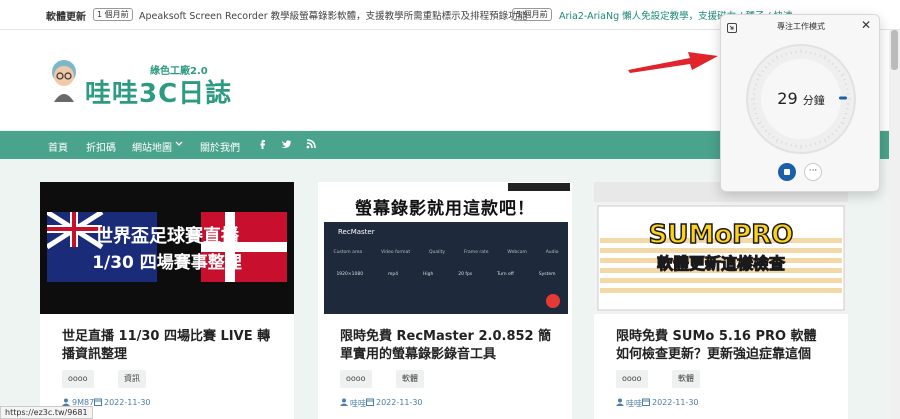 The width and height of the screenshot is (900, 419). Describe the element at coordinates (673, 62) in the screenshot. I see `red-arrow-annotation-icon` at that location.